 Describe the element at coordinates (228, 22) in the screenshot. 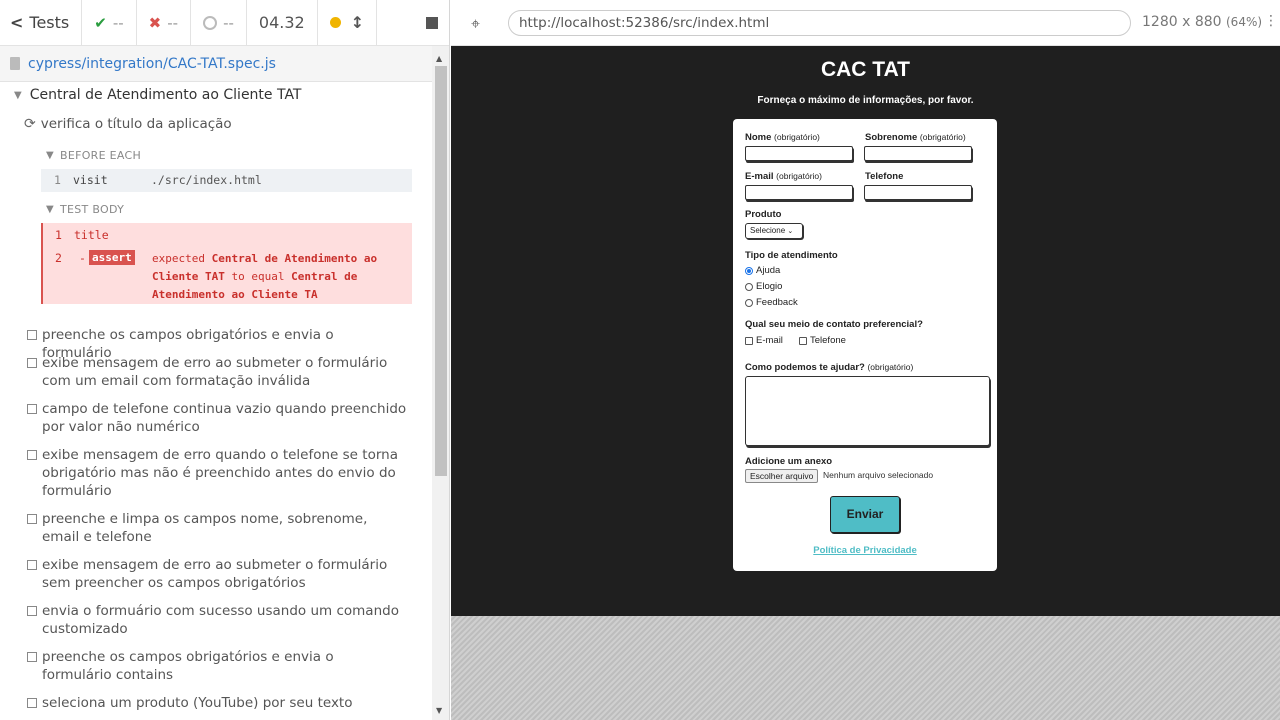

I see `pending-value: --` at that location.